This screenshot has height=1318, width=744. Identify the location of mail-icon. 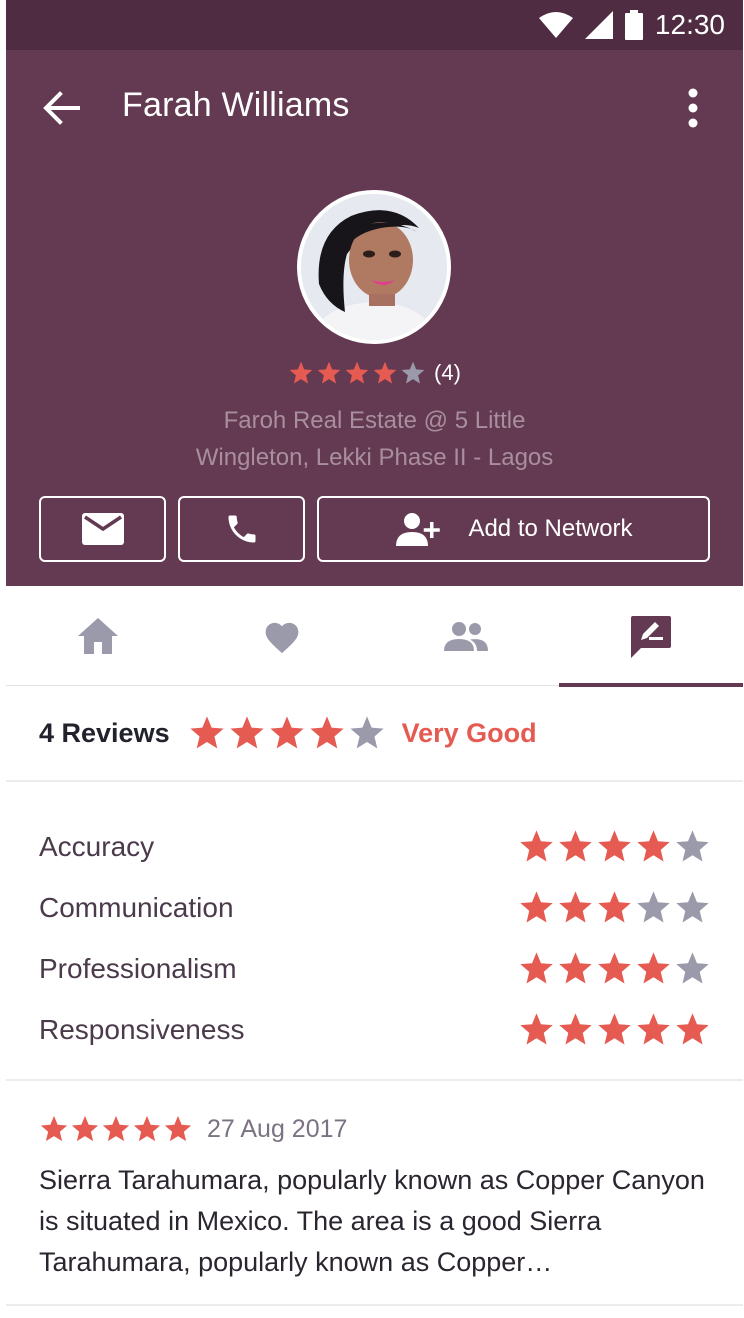
(102, 529).